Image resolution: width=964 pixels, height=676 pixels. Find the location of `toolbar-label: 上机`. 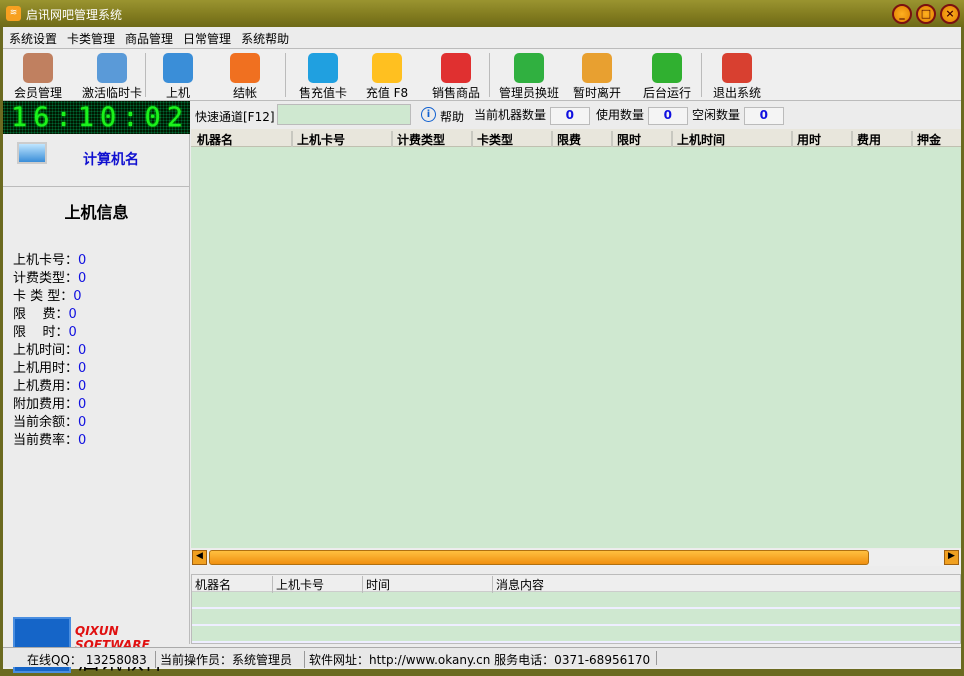

toolbar-label: 上机 is located at coordinates (177, 93).